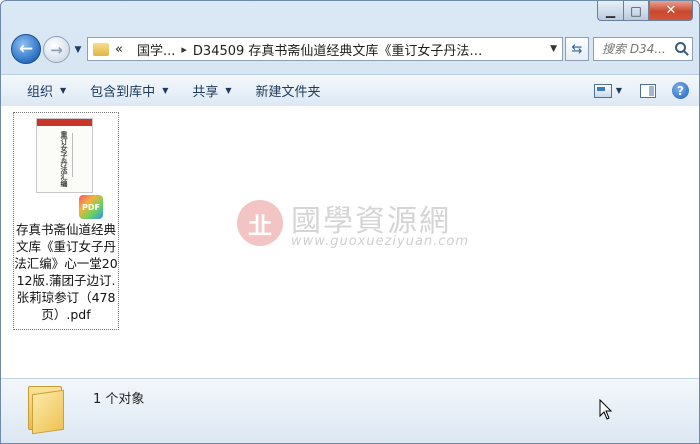 This screenshot has width=700, height=444. What do you see at coordinates (553, 49) in the screenshot?
I see `address-dropdown-icon: ▼` at bounding box center [553, 49].